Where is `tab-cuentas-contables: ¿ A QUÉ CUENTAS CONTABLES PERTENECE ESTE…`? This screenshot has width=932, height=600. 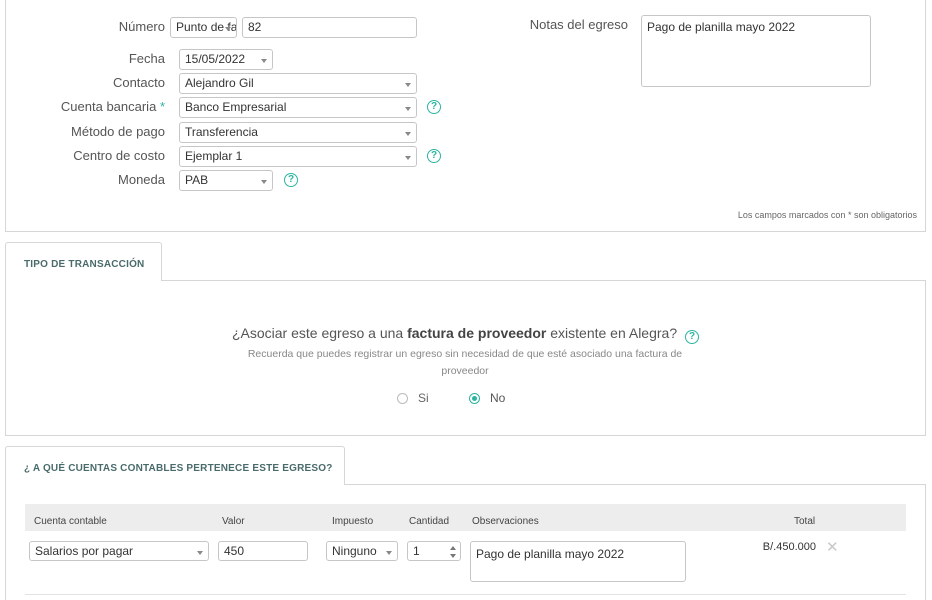
tab-cuentas-contables: ¿ A QUÉ CUENTAS CONTABLES PERTENECE ESTE… is located at coordinates (175, 465).